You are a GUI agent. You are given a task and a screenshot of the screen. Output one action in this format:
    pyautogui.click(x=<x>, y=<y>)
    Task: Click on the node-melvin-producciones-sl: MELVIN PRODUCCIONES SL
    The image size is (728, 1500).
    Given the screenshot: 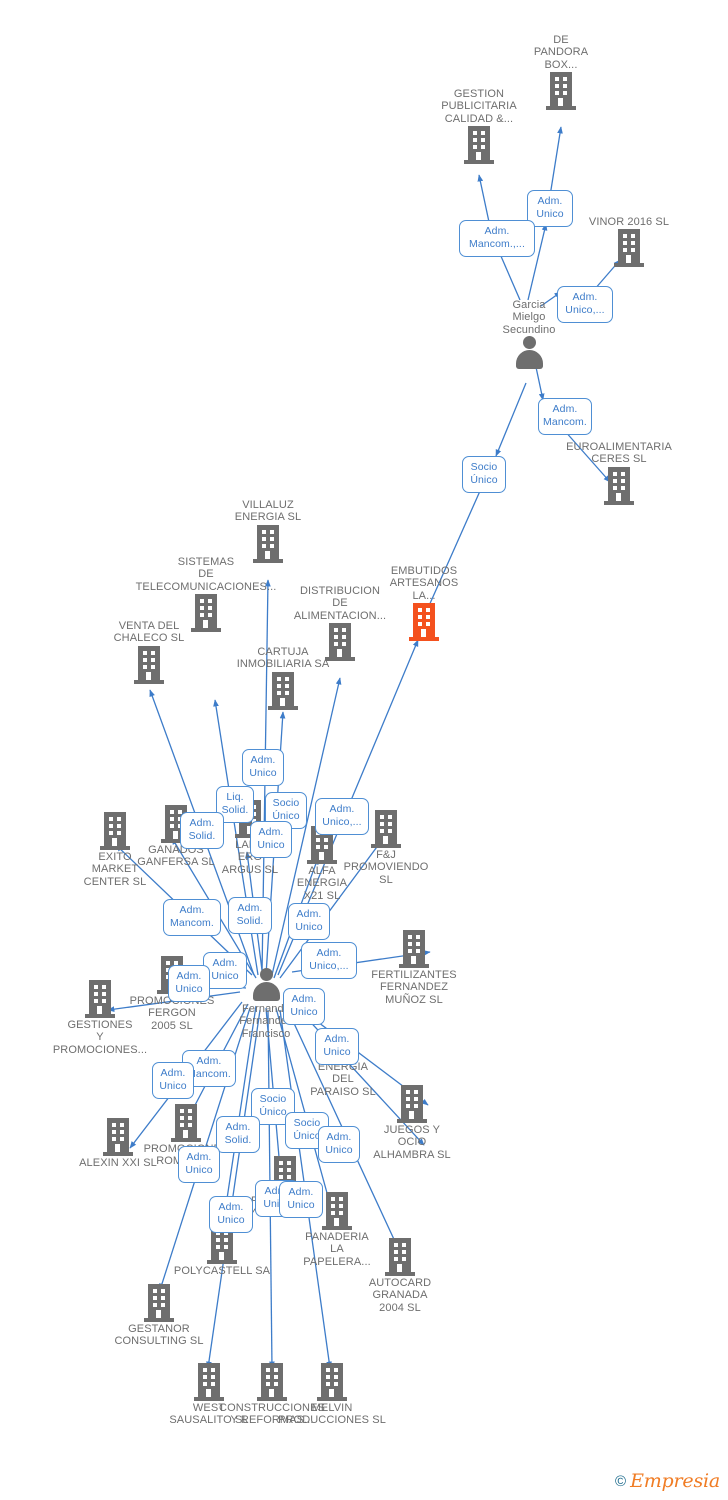 What is the action you would take?
    pyautogui.click(x=332, y=1395)
    